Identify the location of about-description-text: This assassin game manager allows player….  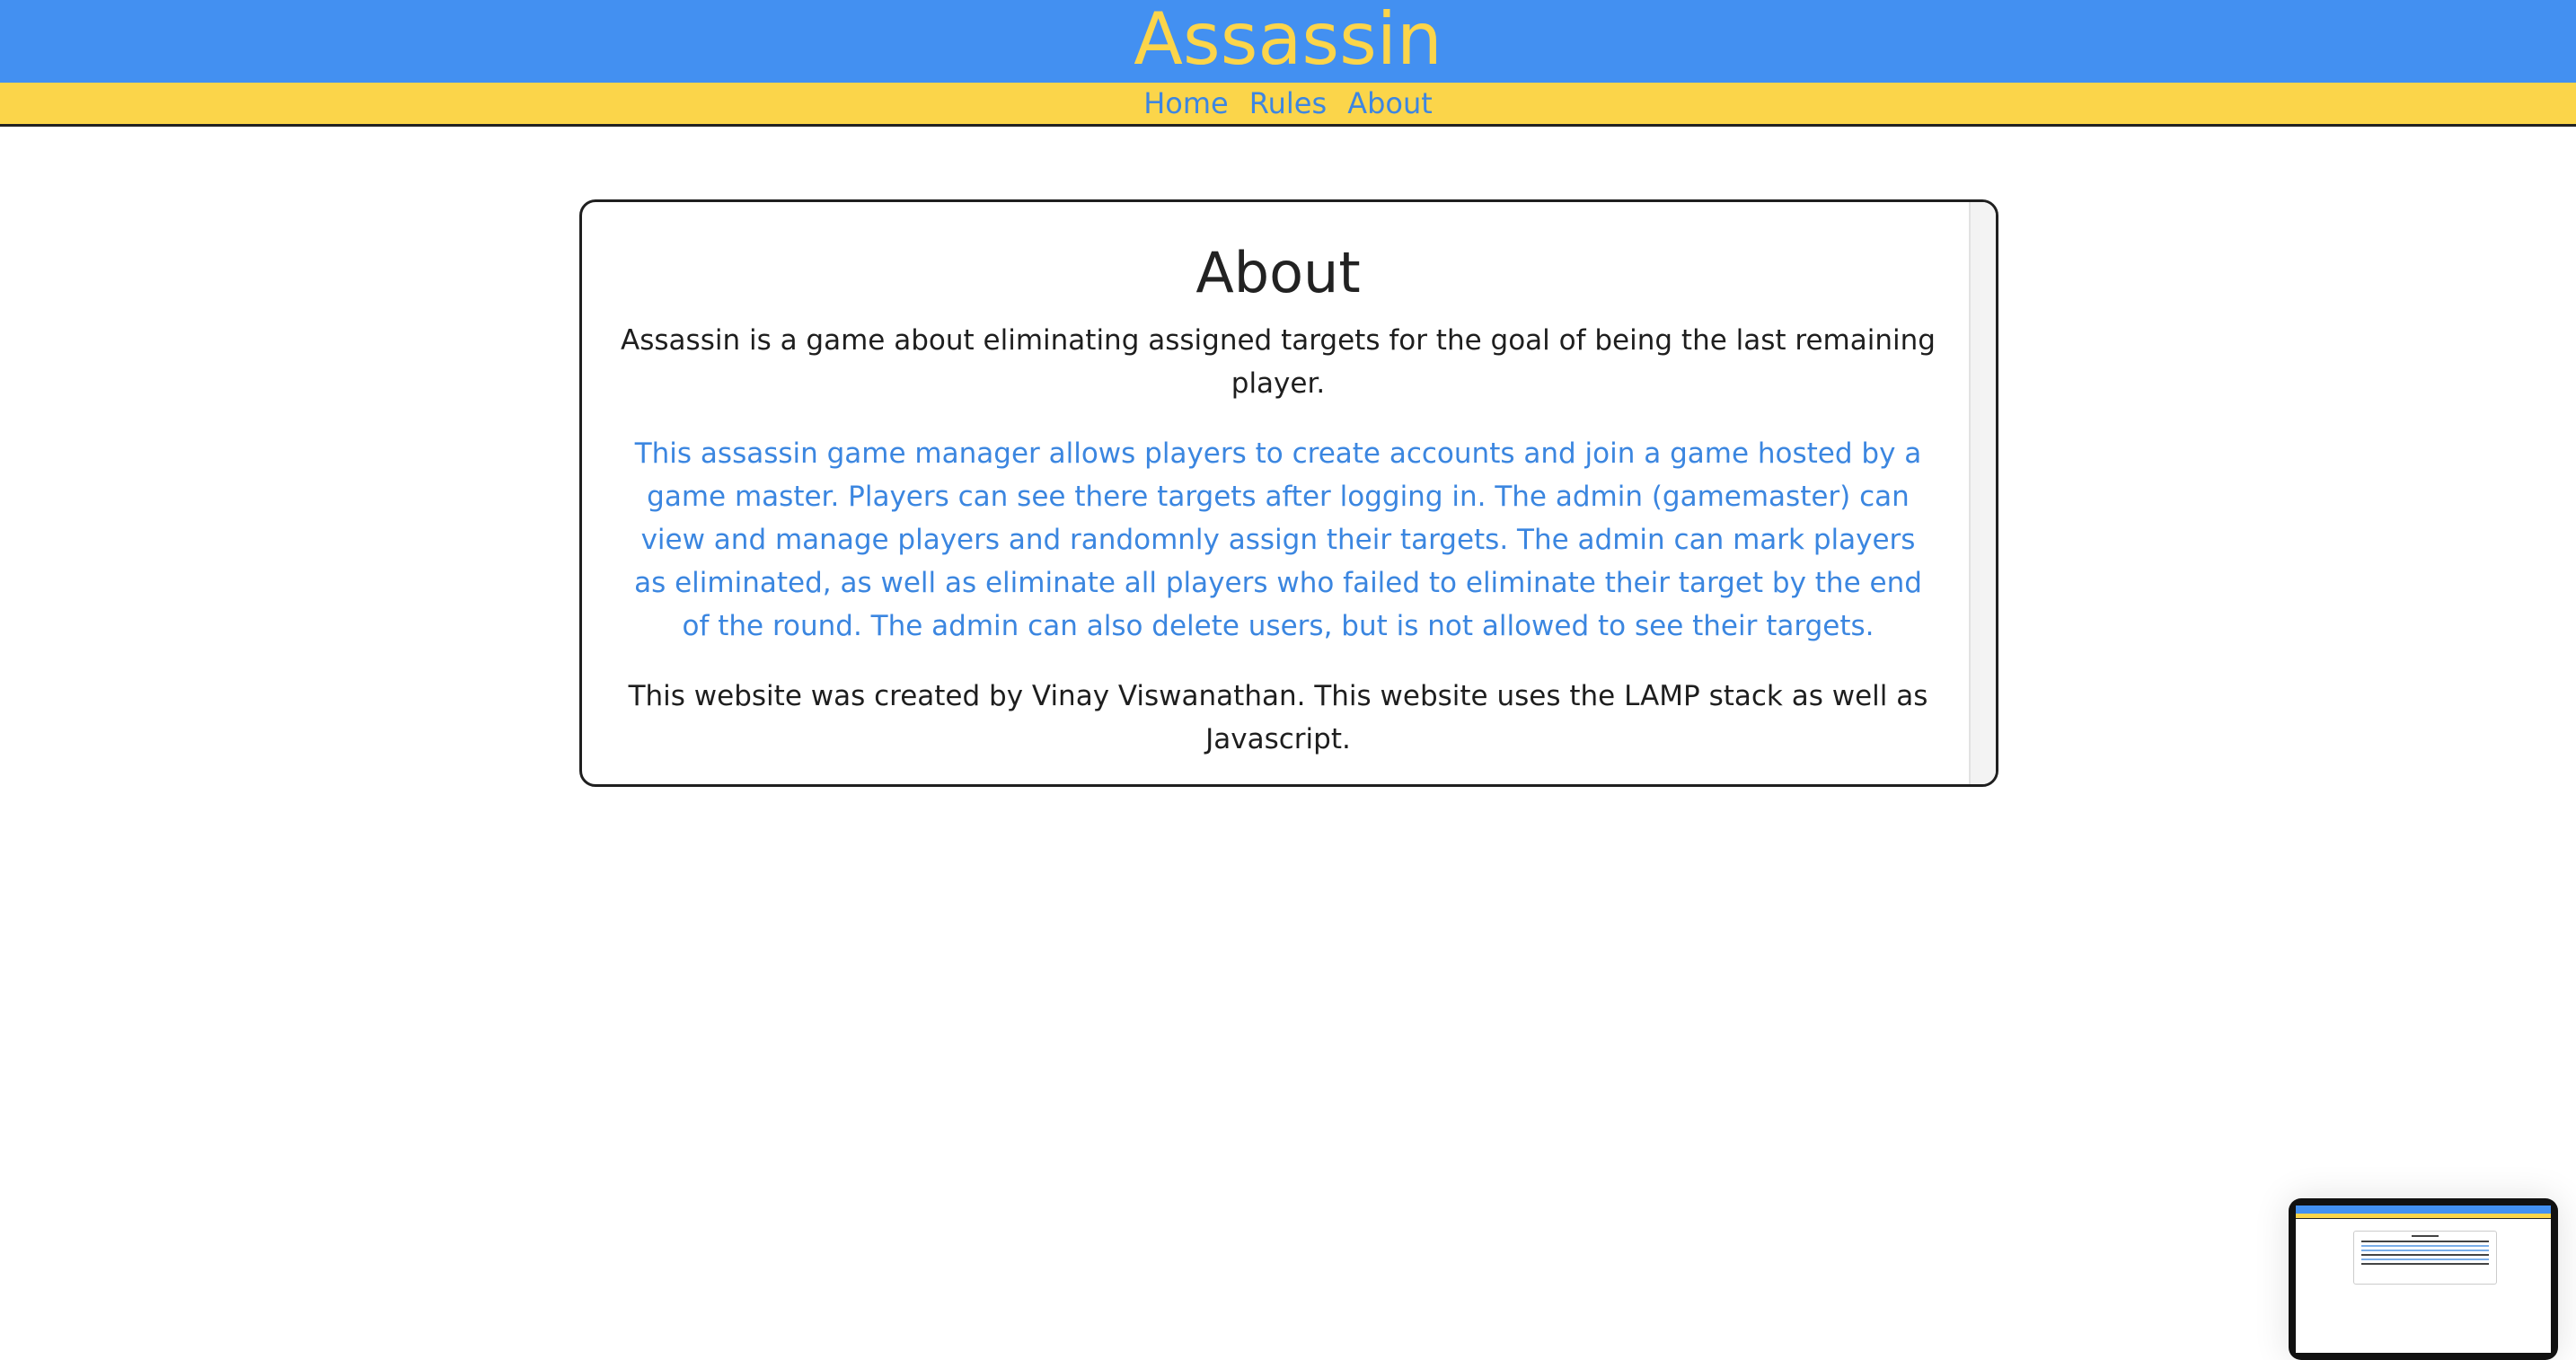
(1278, 539).